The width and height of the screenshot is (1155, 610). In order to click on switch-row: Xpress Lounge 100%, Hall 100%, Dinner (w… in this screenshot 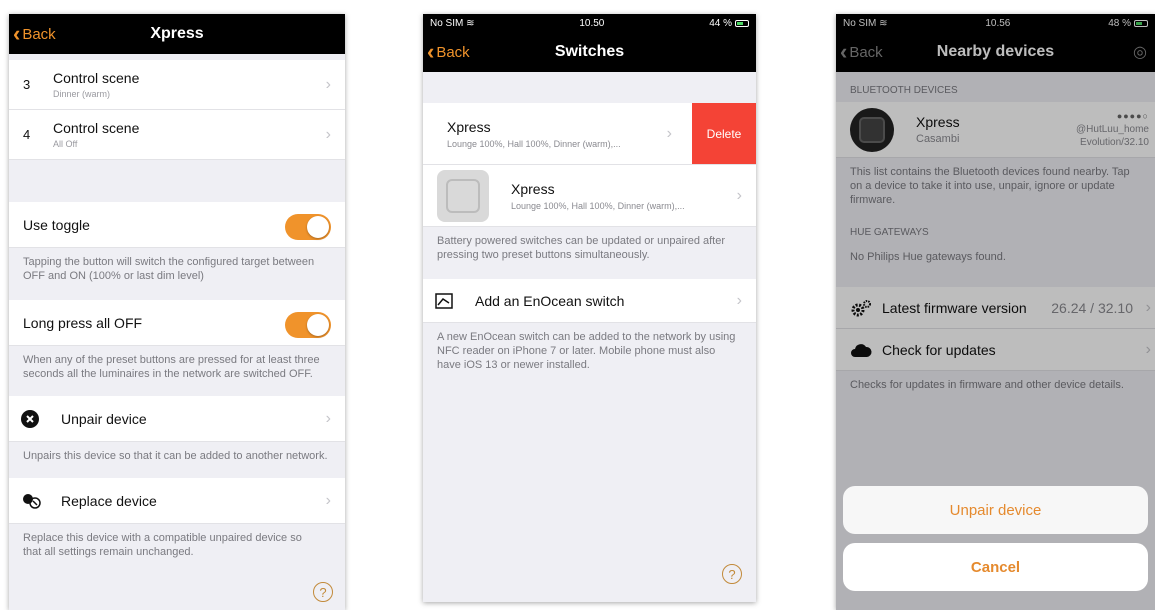, I will do `click(589, 196)`.